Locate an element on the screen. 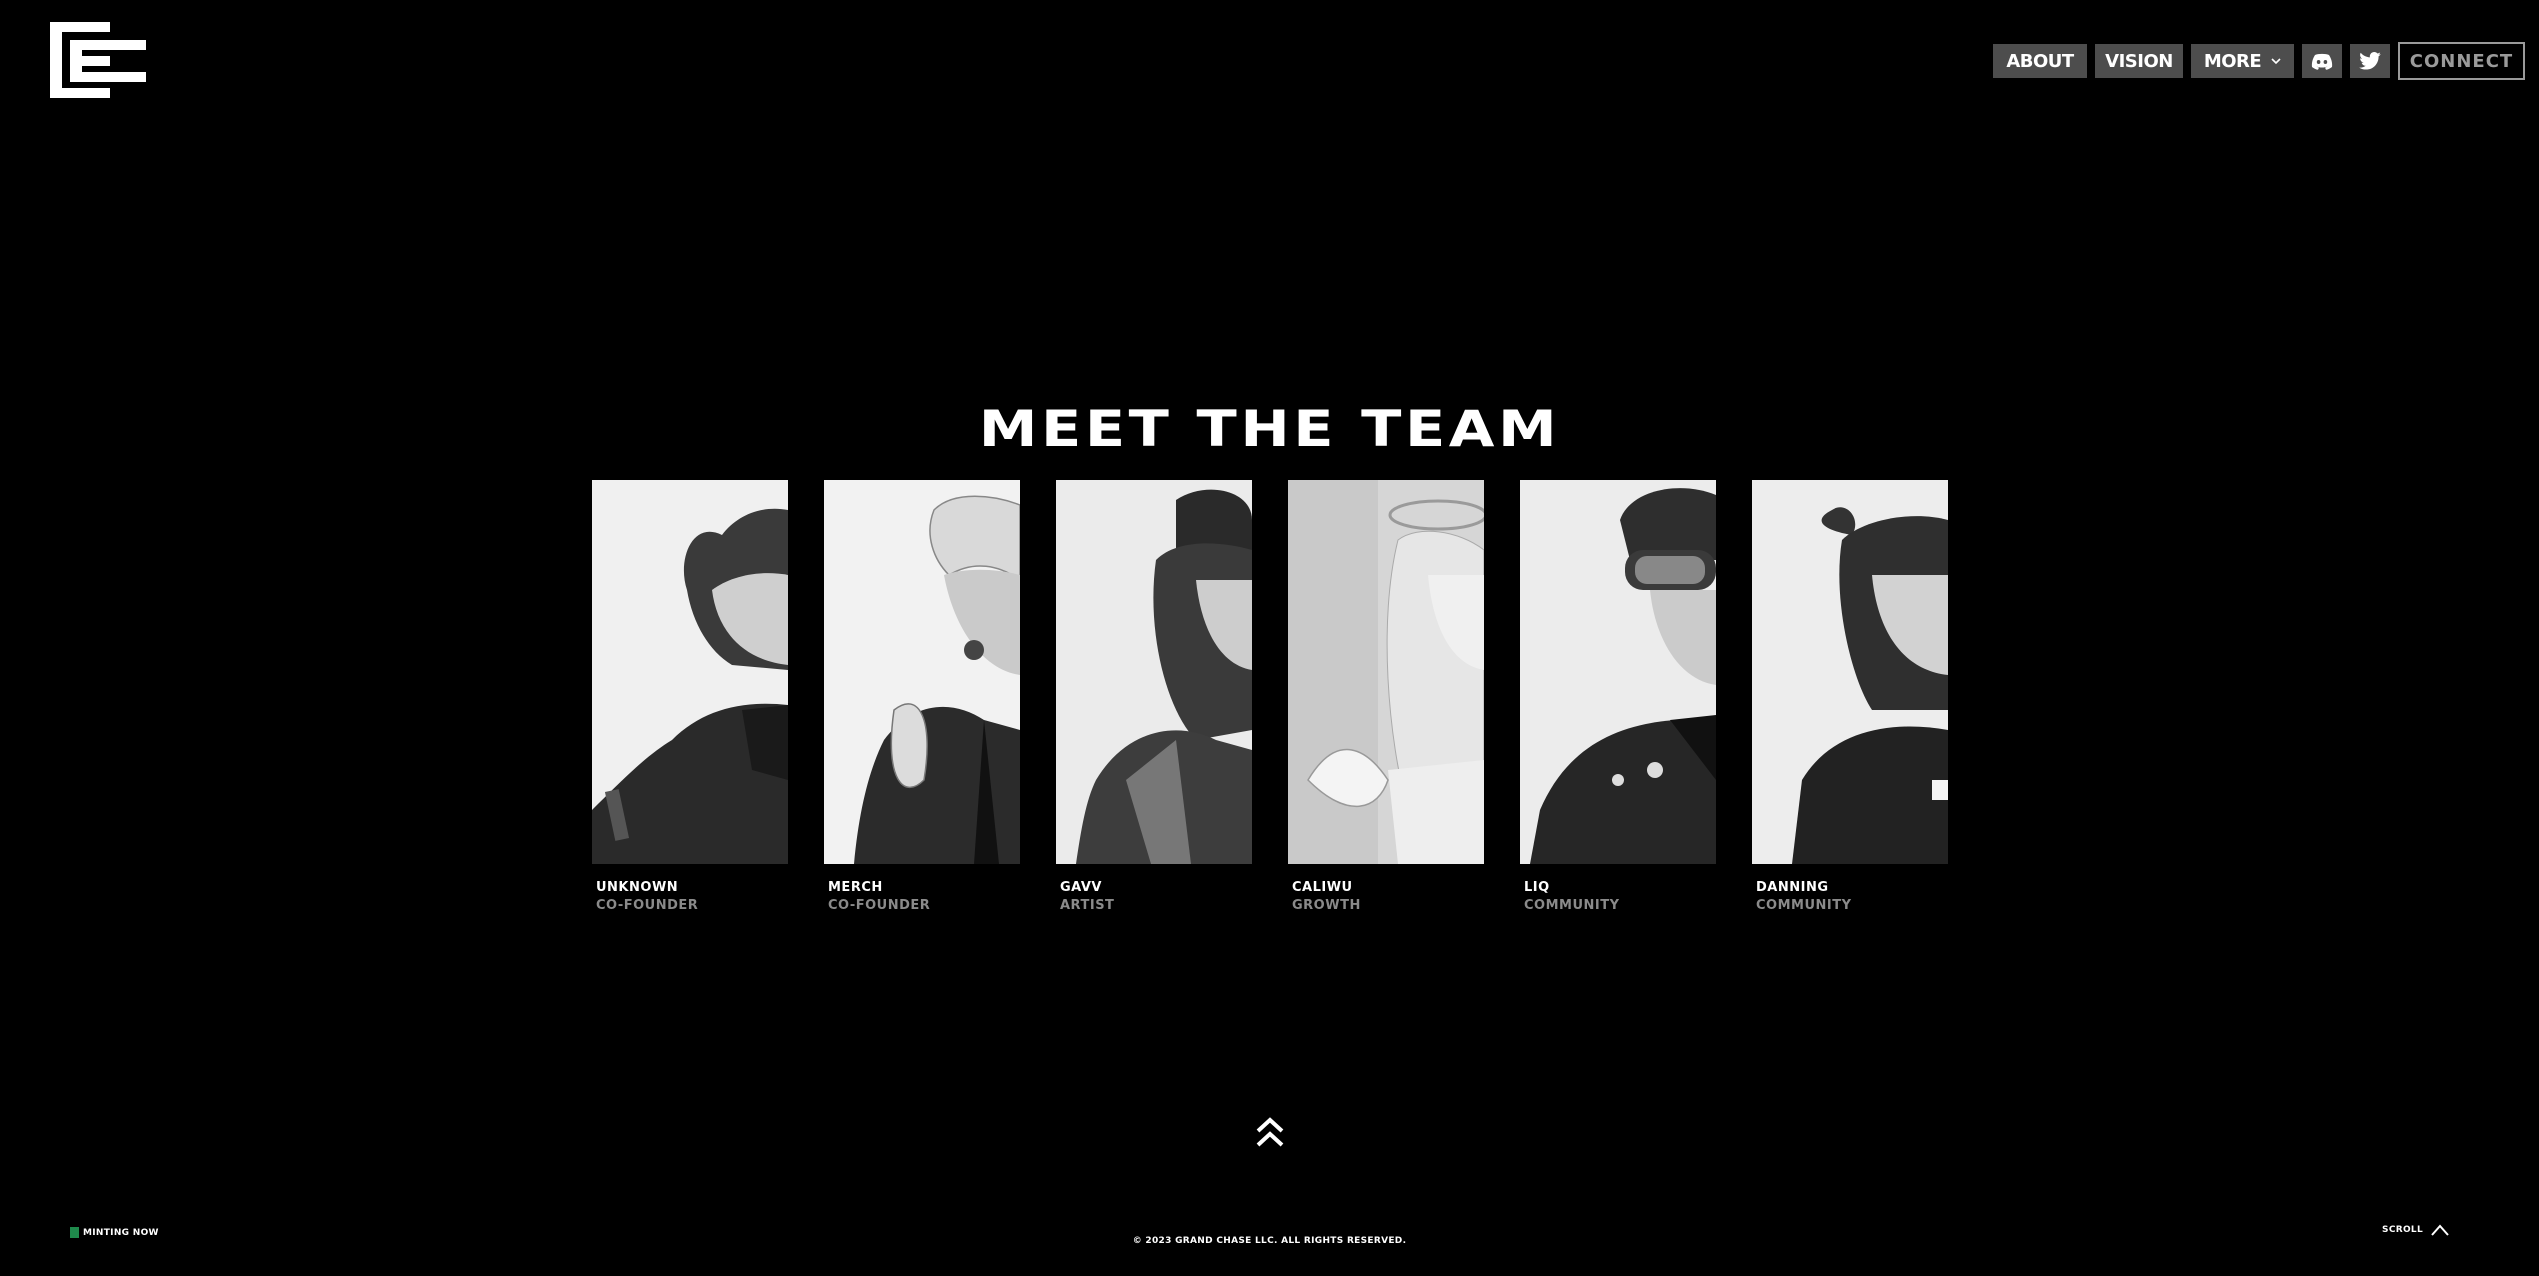 The image size is (2539, 1276). nav-vision-button: VISION is located at coordinates (2139, 61).